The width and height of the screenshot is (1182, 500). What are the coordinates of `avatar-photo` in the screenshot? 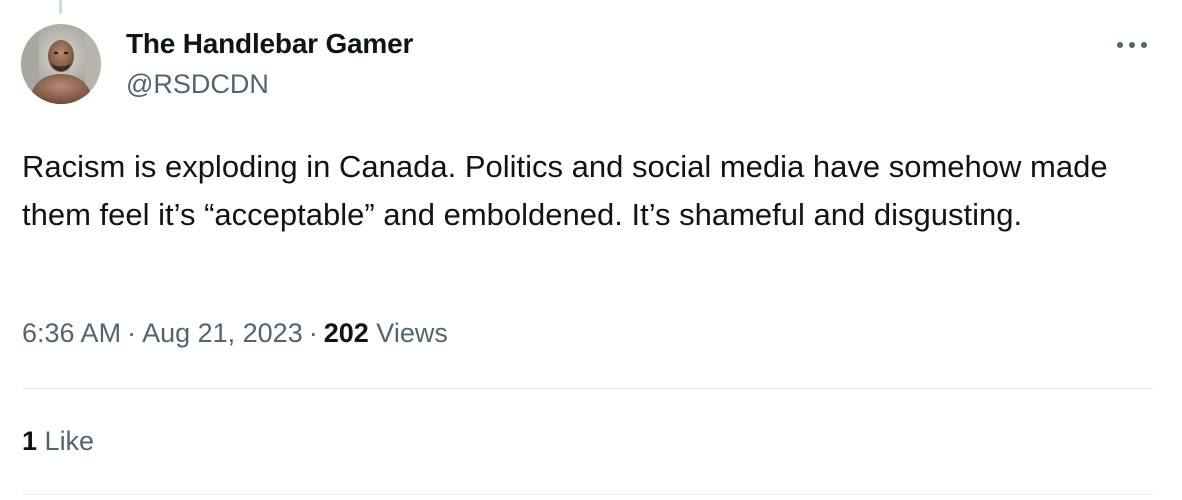 It's located at (61, 64).